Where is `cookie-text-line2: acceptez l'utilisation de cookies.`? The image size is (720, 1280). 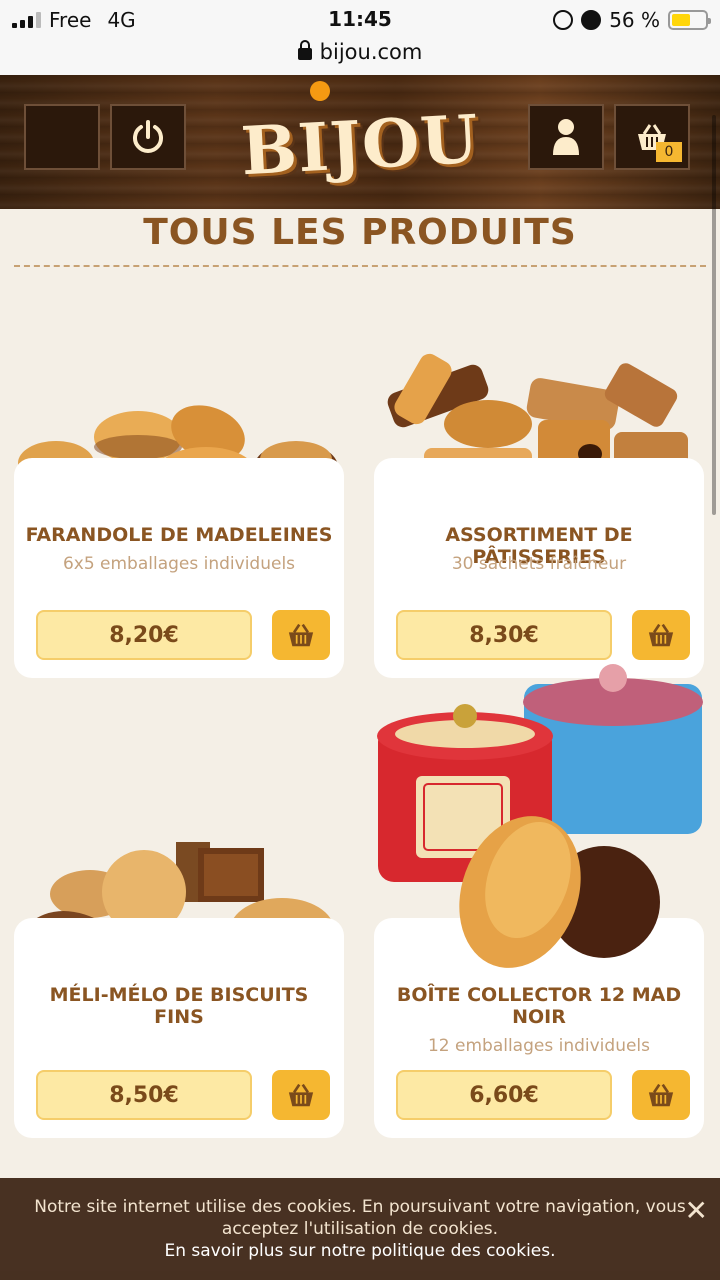
cookie-text-line2: acceptez l'utilisation de cookies. is located at coordinates (360, 1229).